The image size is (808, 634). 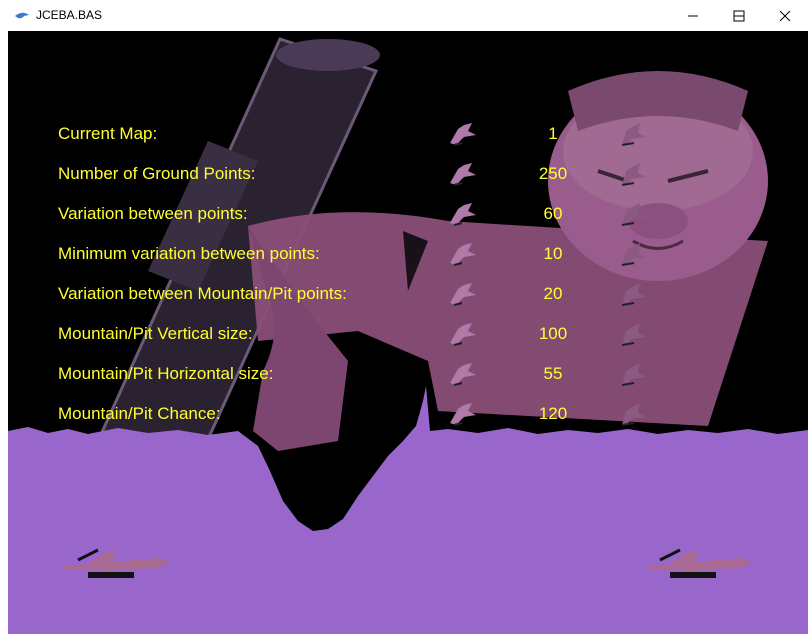 What do you see at coordinates (157, 173) in the screenshot?
I see `setting-label: Number of Ground Points:` at bounding box center [157, 173].